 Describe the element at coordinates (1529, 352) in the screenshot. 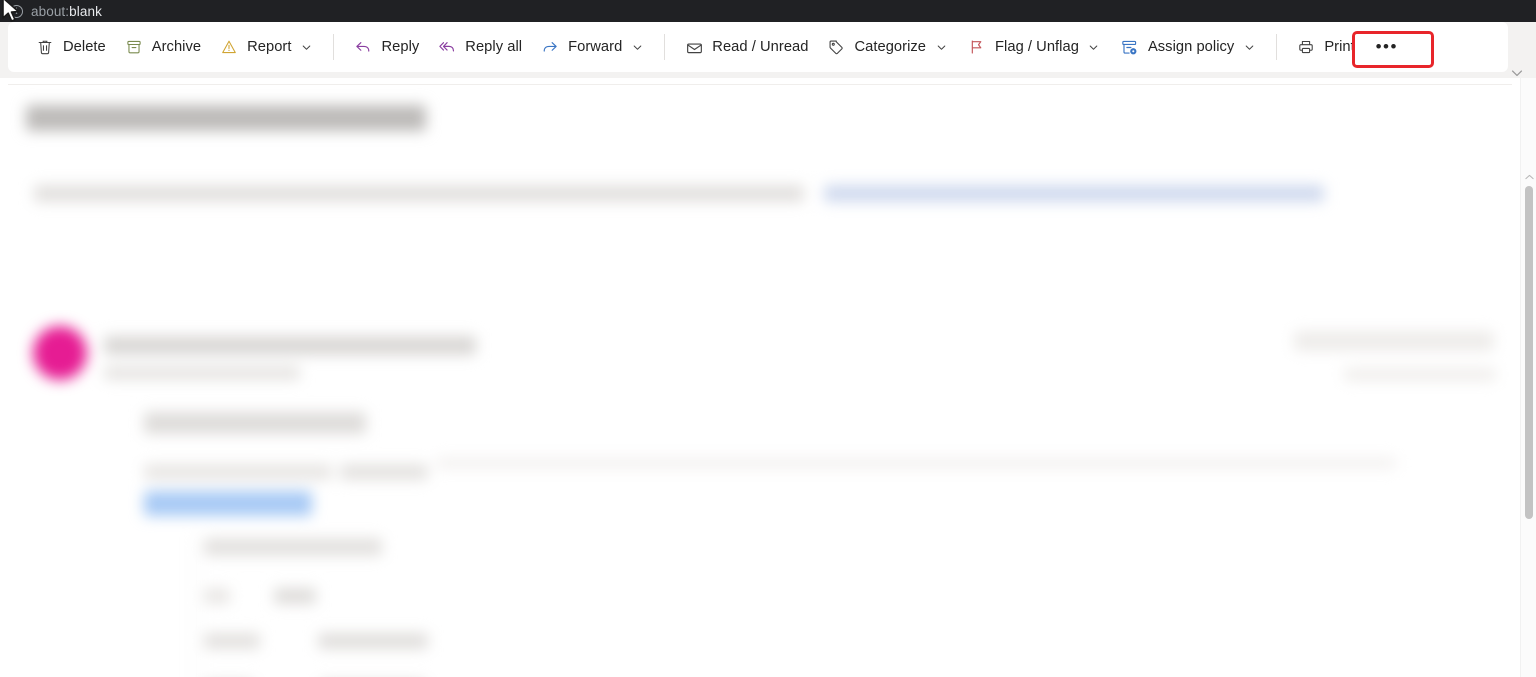

I see `scrollbar-thumb` at that location.